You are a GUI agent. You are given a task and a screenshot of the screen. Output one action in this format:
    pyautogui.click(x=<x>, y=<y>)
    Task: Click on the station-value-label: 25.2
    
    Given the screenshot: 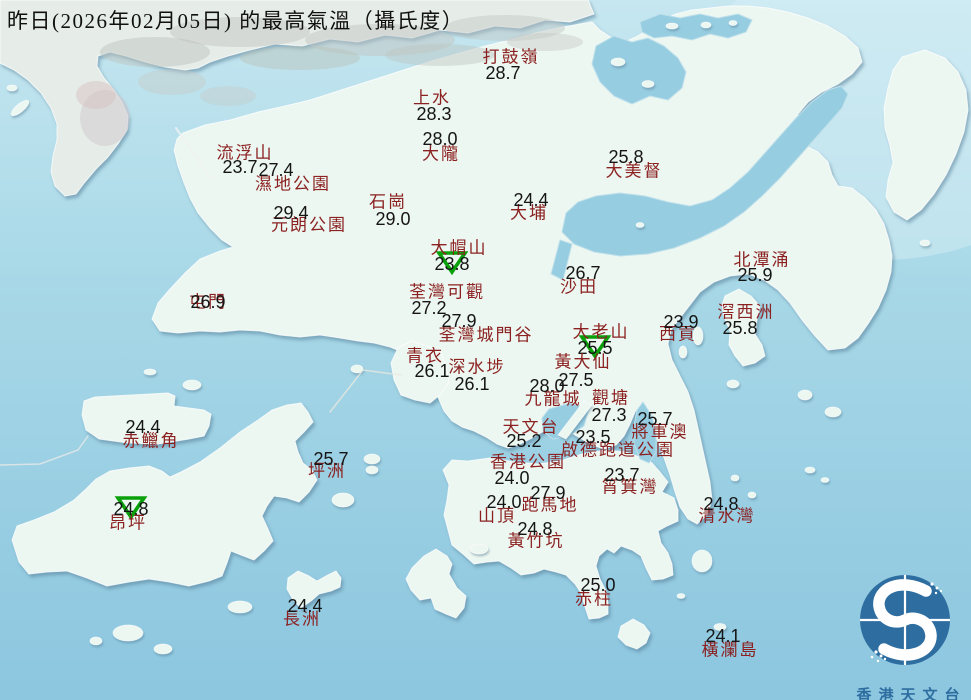 What is the action you would take?
    pyautogui.click(x=524, y=441)
    